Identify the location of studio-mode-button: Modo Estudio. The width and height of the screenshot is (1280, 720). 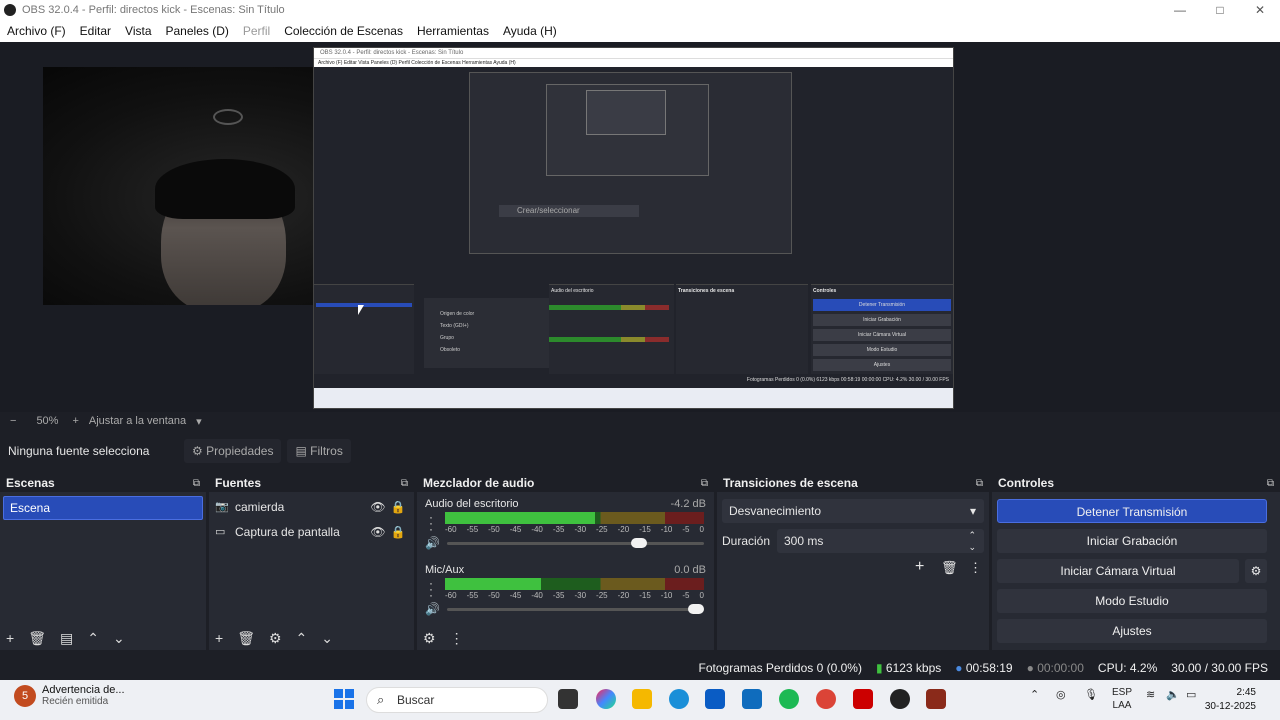
(1132, 601).